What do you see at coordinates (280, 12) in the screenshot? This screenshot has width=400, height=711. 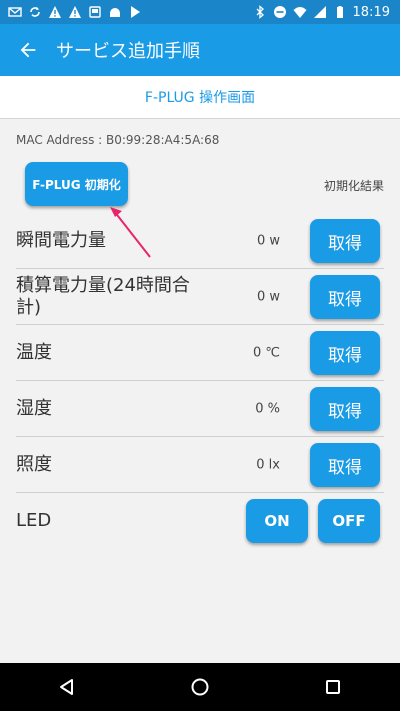 I see `minus-circle-icon` at bounding box center [280, 12].